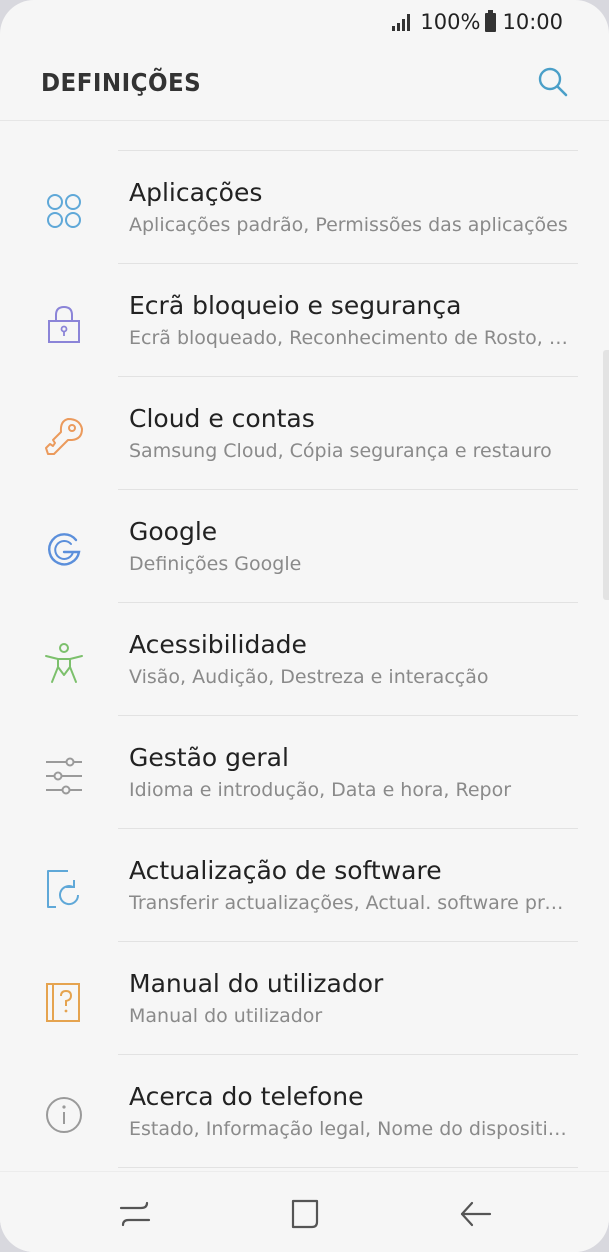 This screenshot has width=609, height=1252. I want to click on settings-item-subtitle: Idioma e introdução, Data e hora, Repor, so click(320, 790).